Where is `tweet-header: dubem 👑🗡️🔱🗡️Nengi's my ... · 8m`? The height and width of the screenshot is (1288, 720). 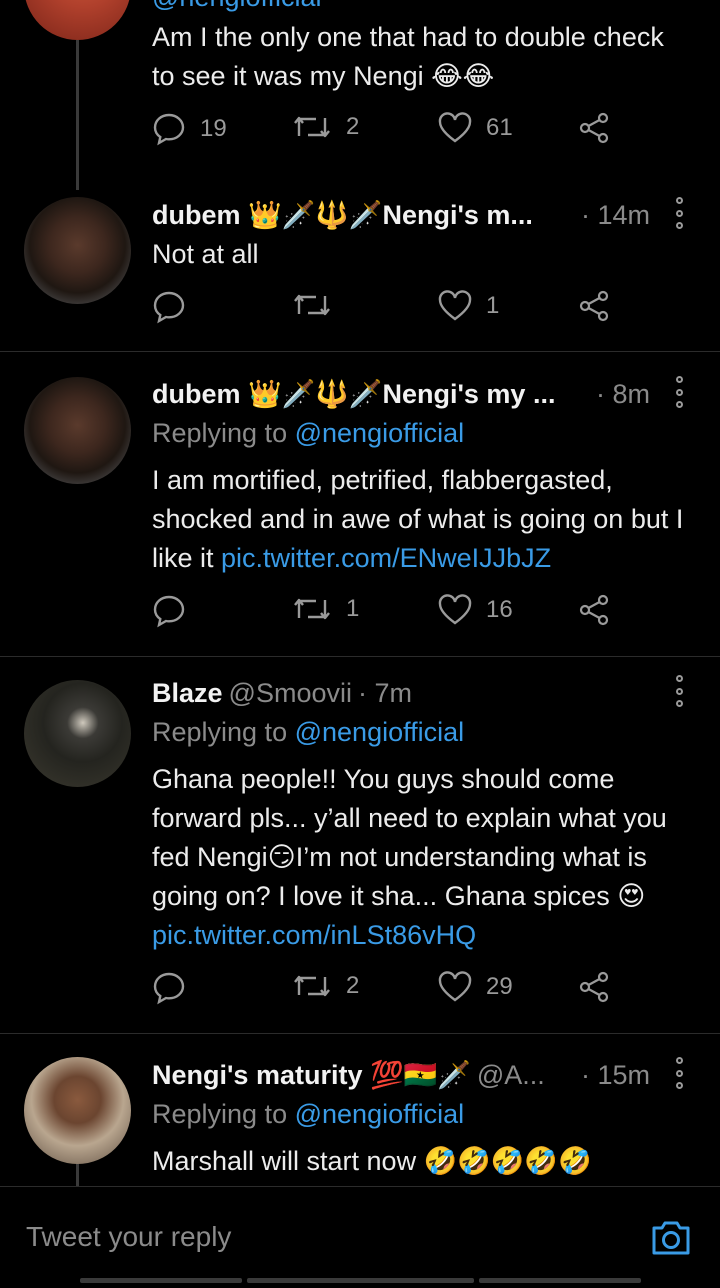
tweet-header: dubem 👑🗡️🔱🗡️Nengi's my ... · 8m is located at coordinates (401, 394).